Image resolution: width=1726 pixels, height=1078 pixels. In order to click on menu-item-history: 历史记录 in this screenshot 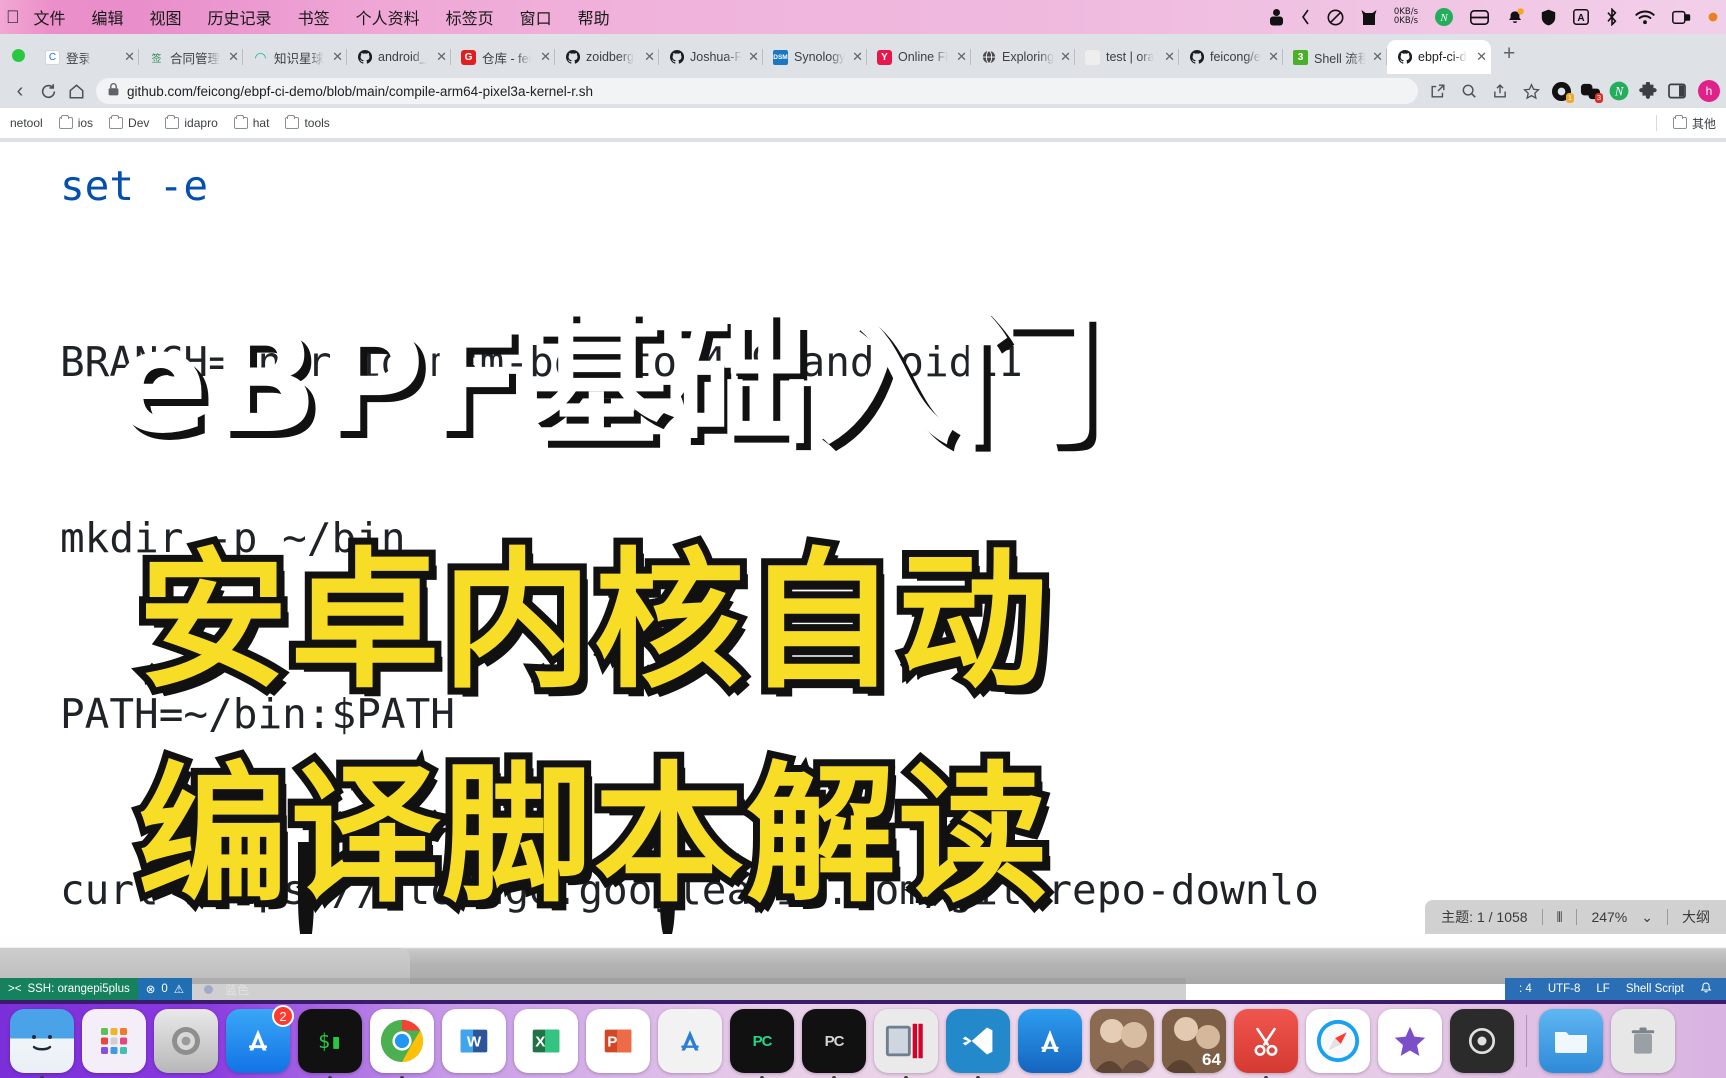, I will do `click(240, 17)`.